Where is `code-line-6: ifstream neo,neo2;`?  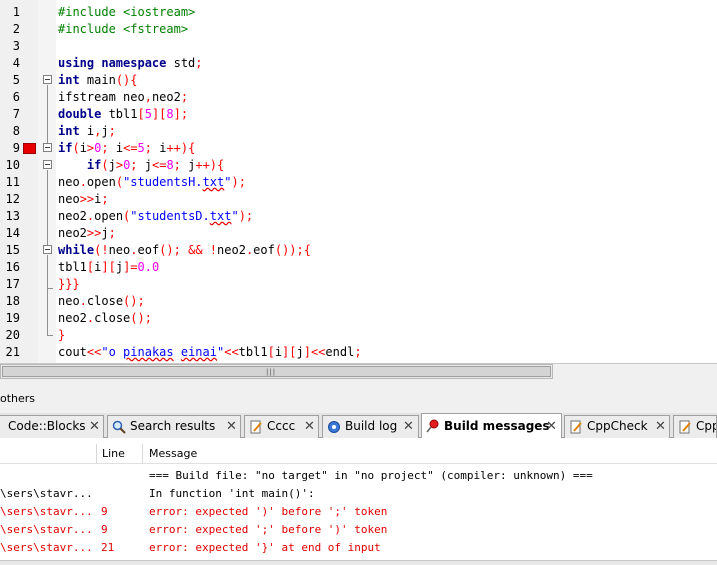
code-line-6: ifstream neo,neo2; is located at coordinates (123, 97).